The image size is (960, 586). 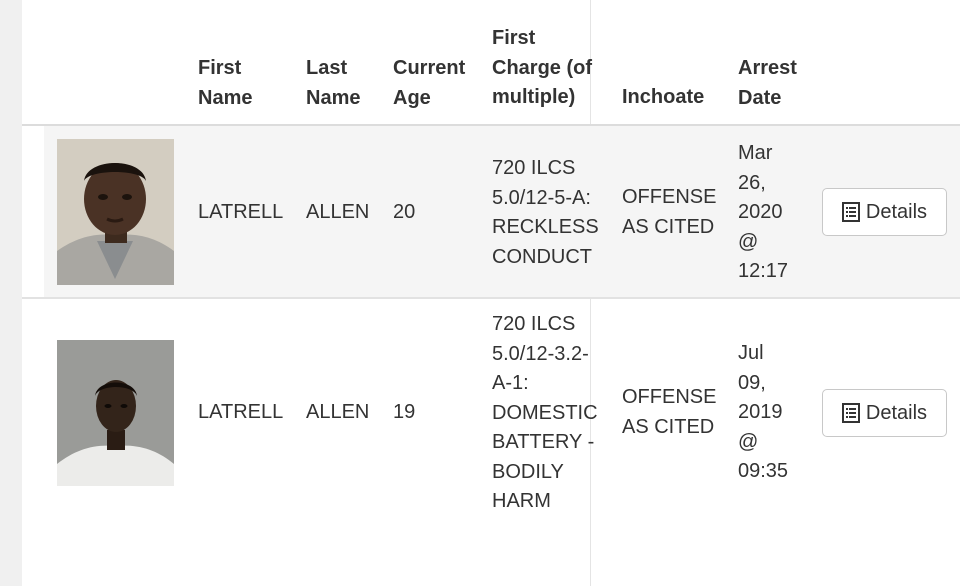 I want to click on row-divider, so click(x=491, y=298).